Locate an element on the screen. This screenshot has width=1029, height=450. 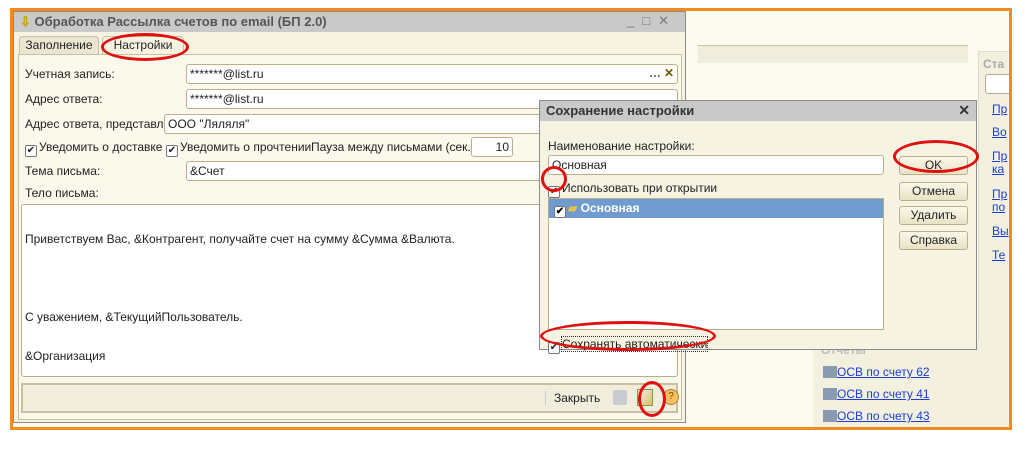
cancel-button: Отмена is located at coordinates (933, 191).